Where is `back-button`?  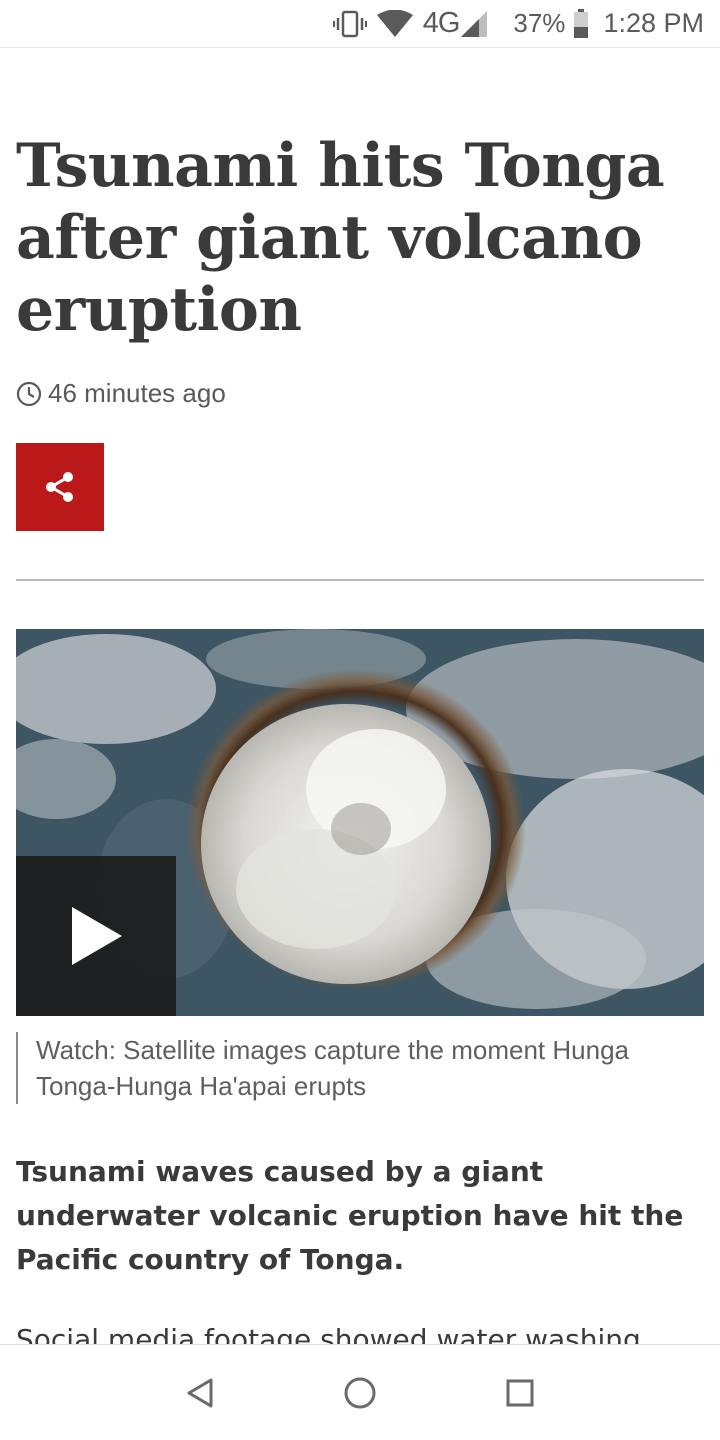
back-button is located at coordinates (200, 1393).